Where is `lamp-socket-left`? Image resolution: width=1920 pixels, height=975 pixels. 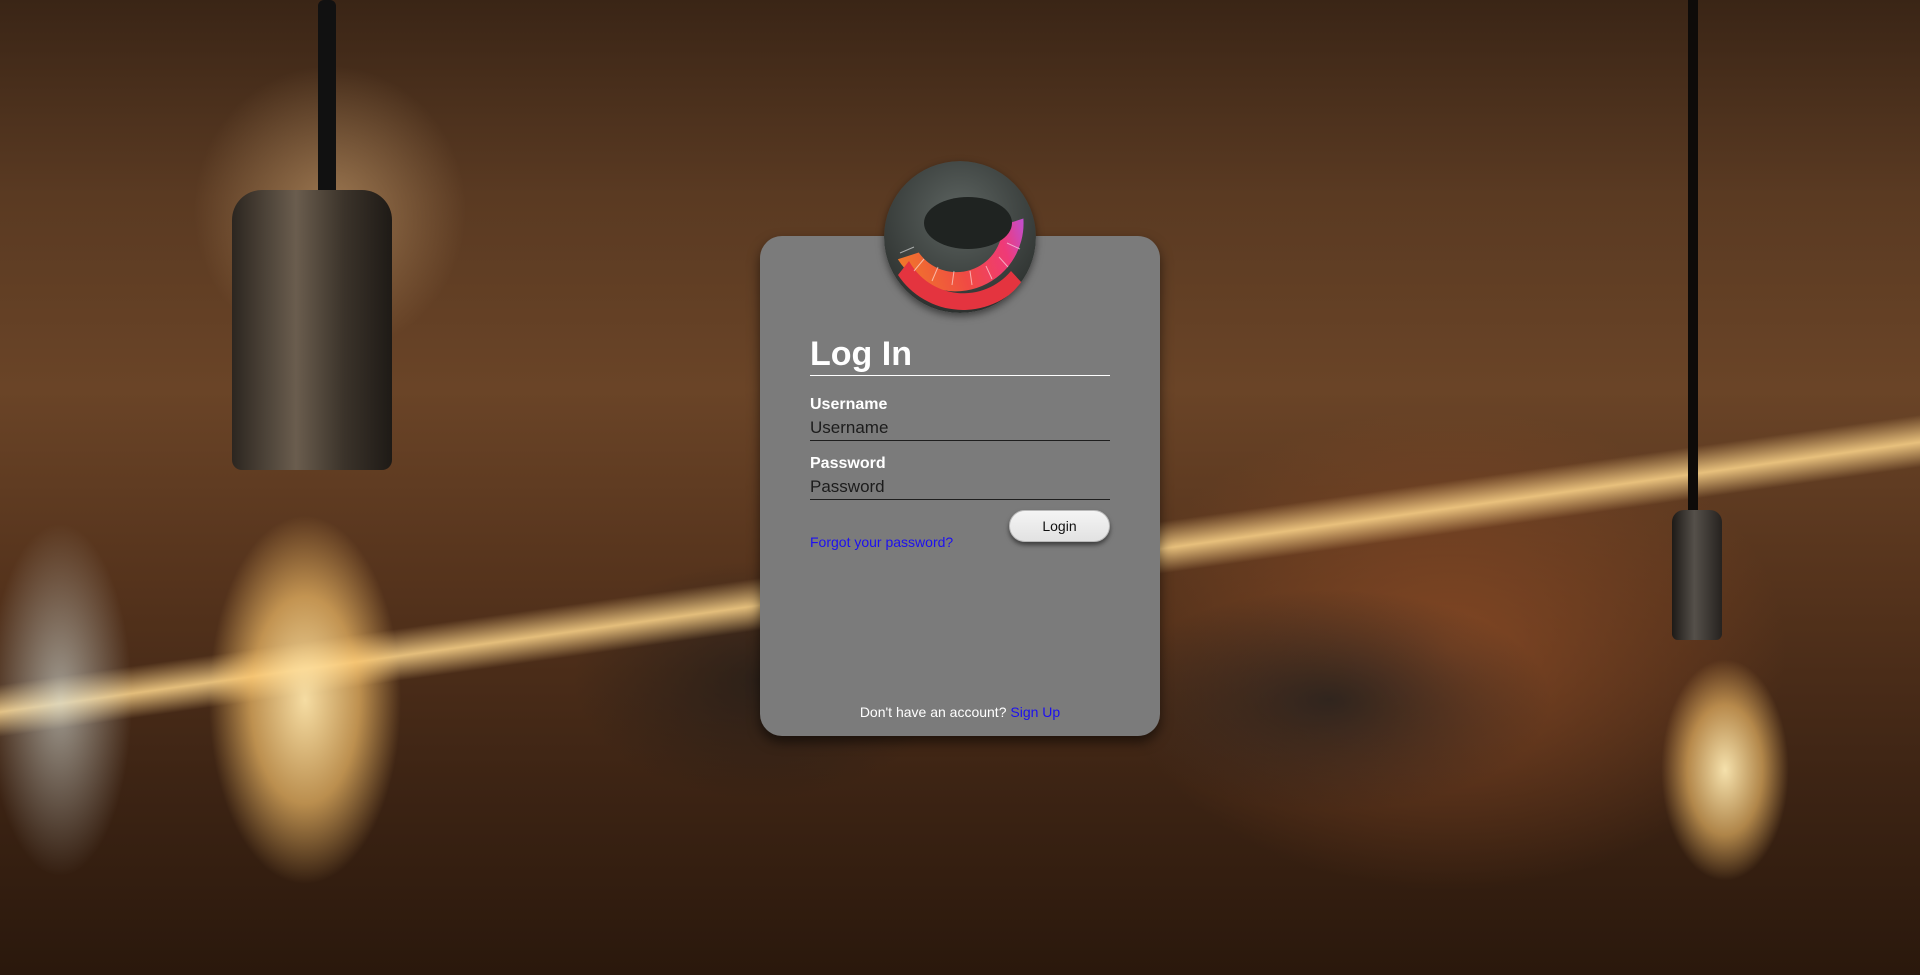 lamp-socket-left is located at coordinates (312, 330).